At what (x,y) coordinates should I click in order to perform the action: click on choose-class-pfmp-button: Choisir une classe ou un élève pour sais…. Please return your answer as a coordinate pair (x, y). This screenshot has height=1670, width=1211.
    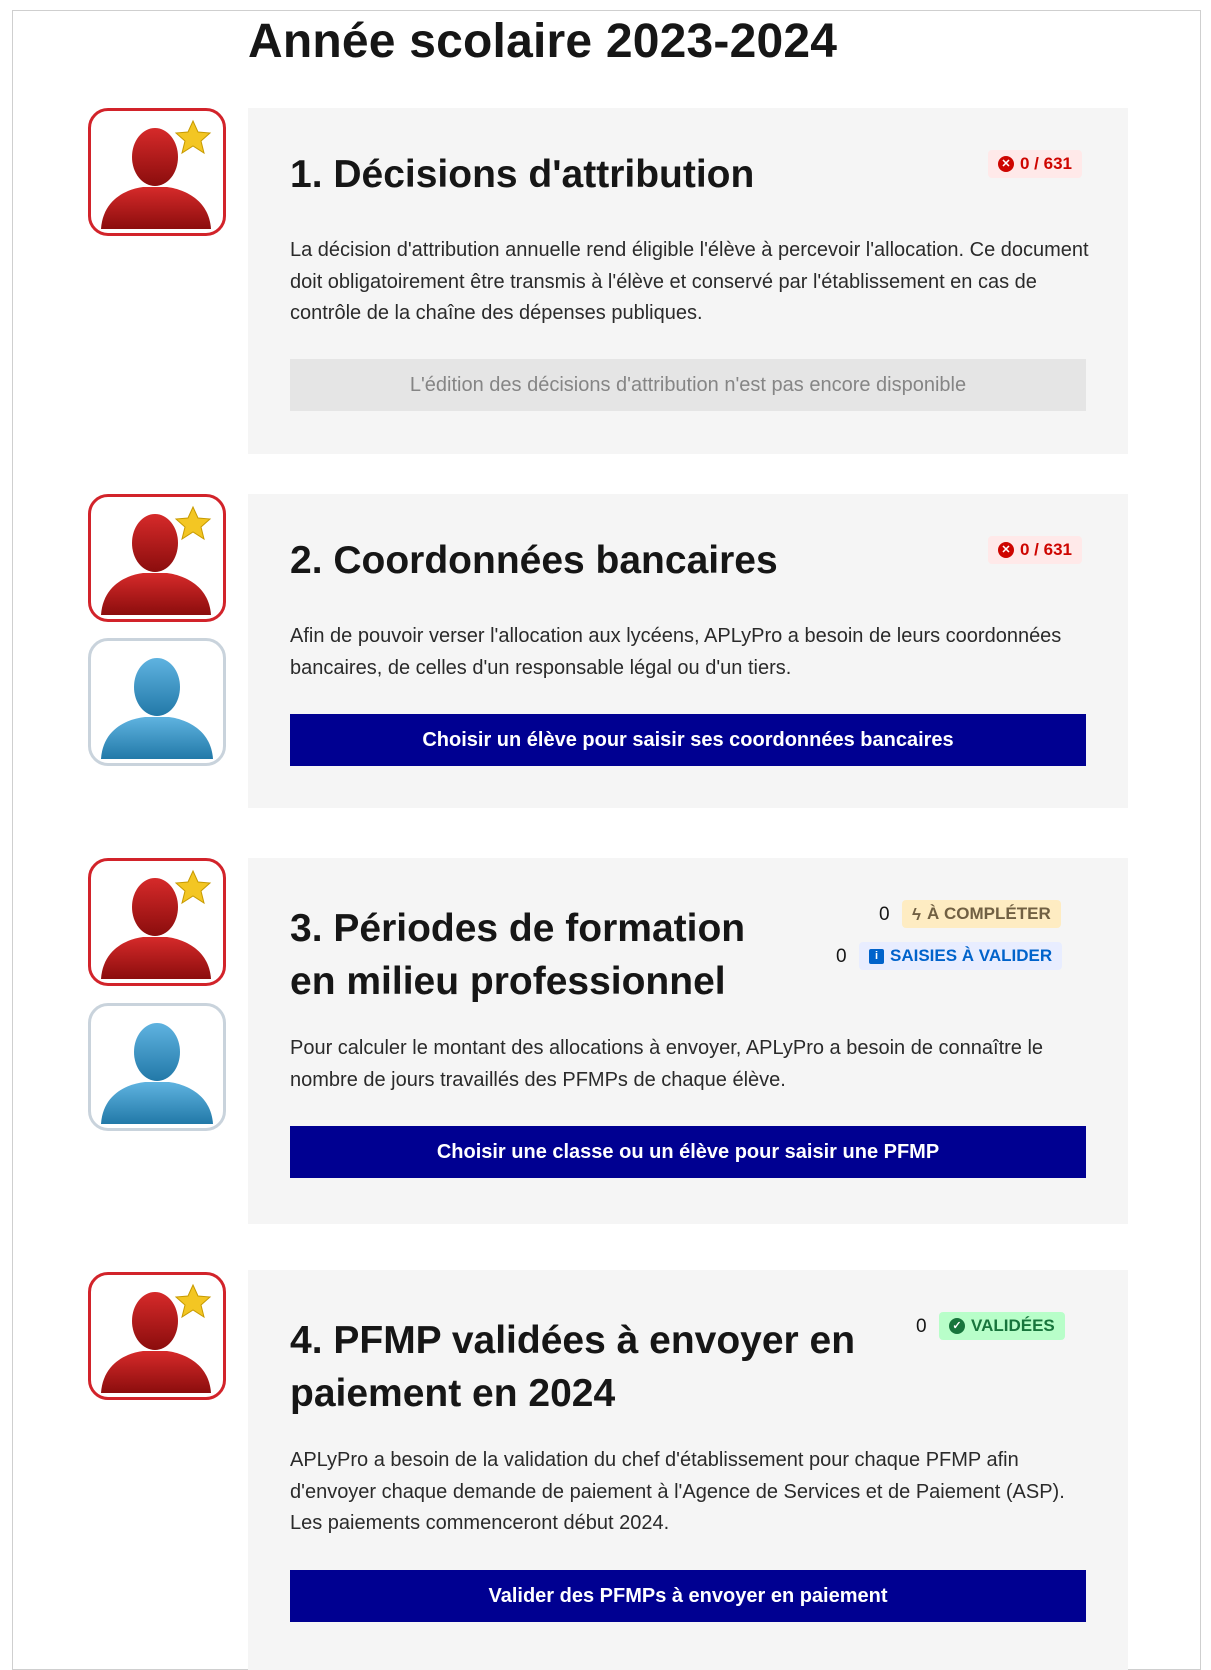
    Looking at the image, I should click on (688, 1152).